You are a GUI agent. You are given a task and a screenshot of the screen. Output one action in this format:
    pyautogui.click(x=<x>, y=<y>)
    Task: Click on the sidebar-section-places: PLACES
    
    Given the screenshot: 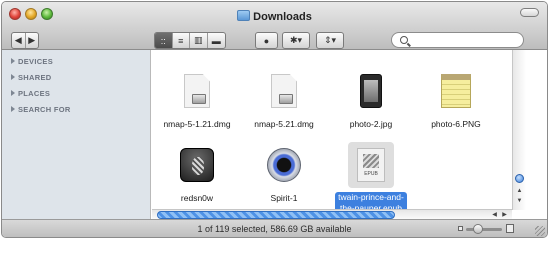 What is the action you would take?
    pyautogui.click(x=30, y=93)
    